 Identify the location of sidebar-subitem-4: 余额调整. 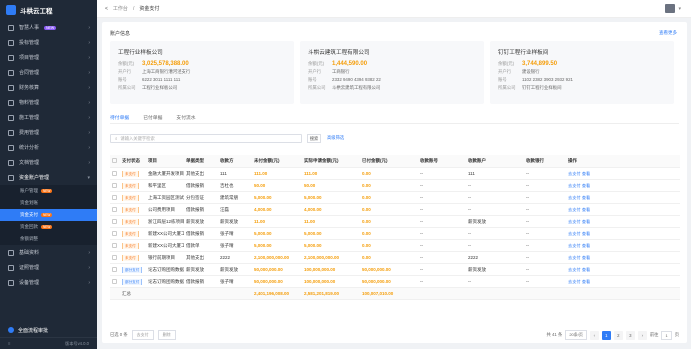
(48, 239).